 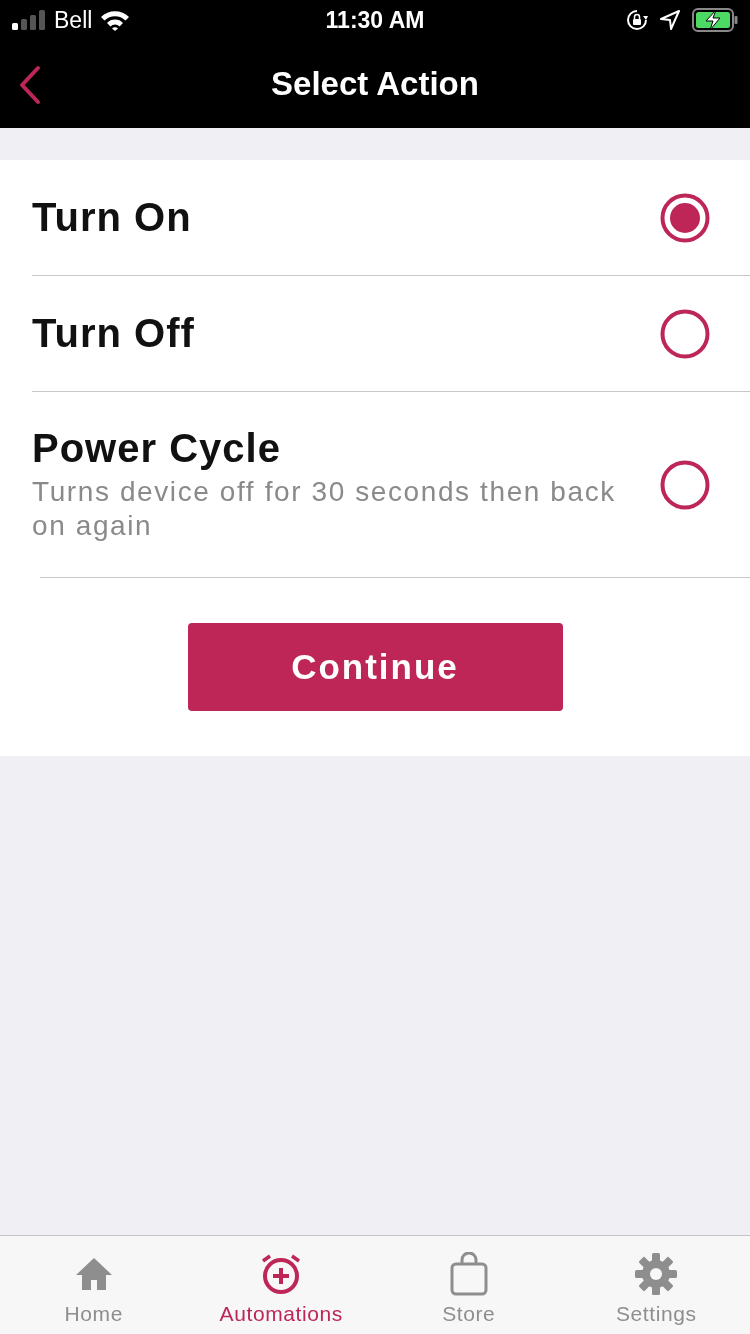 What do you see at coordinates (637, 20) in the screenshot?
I see `orientation-lock-icon` at bounding box center [637, 20].